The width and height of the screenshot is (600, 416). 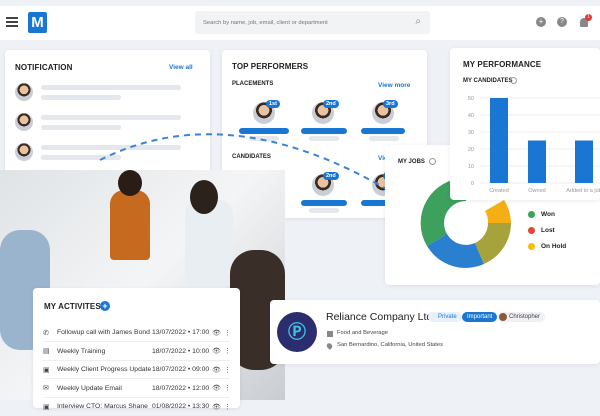 I want to click on candidates-bar-chart: 0 10 20 30 40 50 Created Owned Added to a job, so click(x=534, y=145).